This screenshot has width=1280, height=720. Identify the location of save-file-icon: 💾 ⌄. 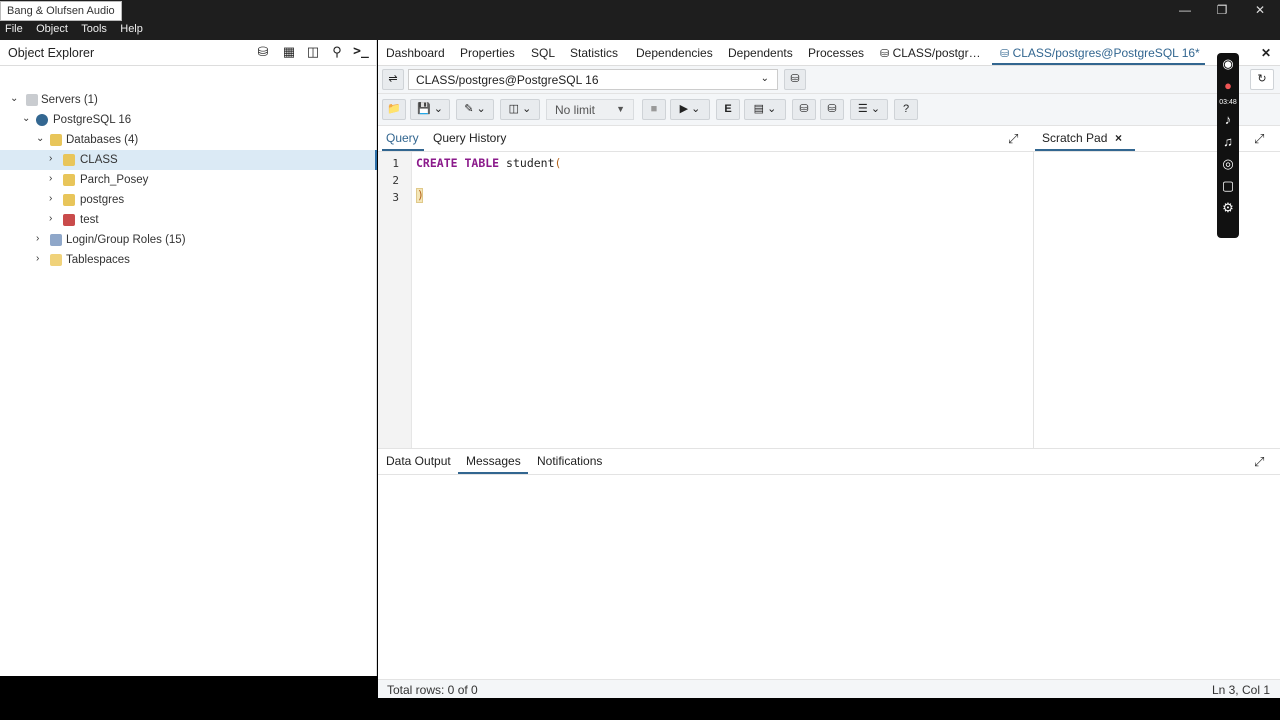
(430, 109).